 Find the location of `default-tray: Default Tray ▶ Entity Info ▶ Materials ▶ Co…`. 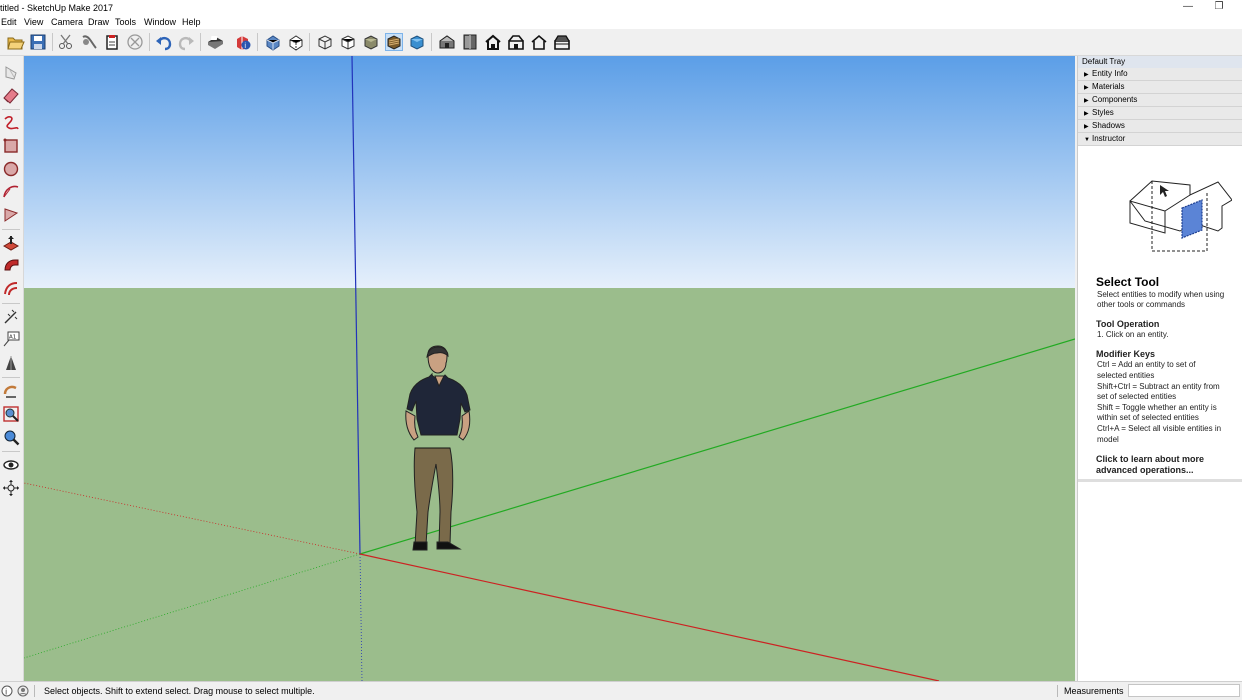

default-tray: Default Tray ▶ Entity Info ▶ Materials ▶ Co… is located at coordinates (1159, 368).